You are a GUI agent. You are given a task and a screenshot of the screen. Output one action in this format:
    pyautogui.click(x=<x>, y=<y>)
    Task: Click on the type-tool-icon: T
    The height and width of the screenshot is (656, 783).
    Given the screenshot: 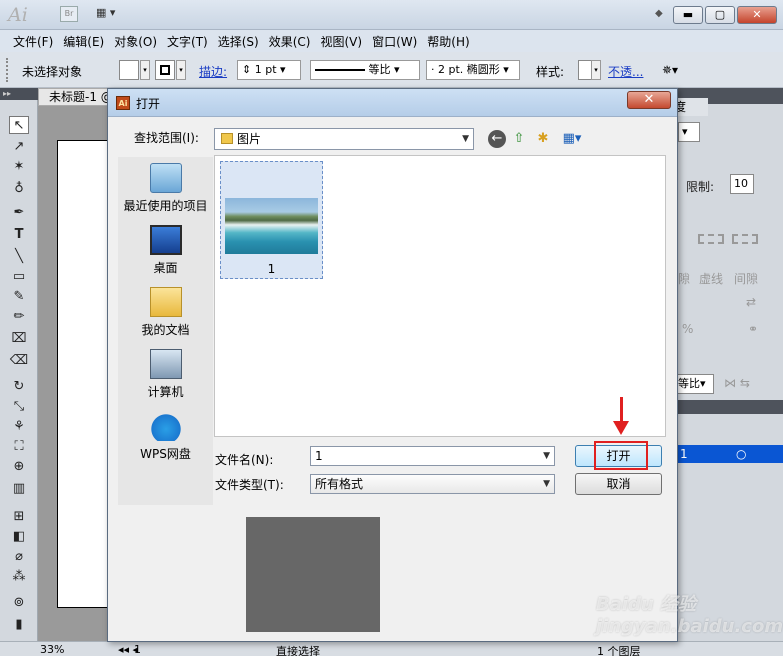 What is the action you would take?
    pyautogui.click(x=19, y=235)
    